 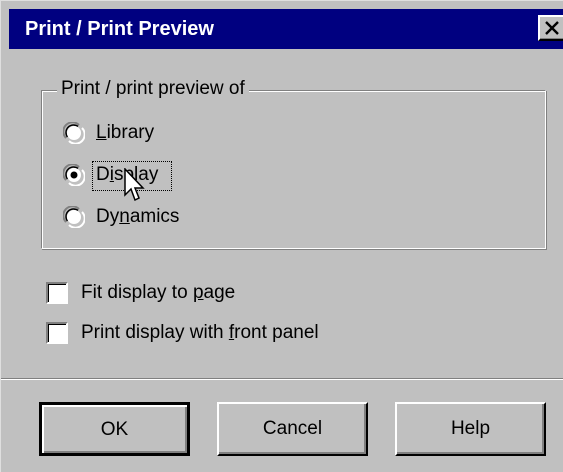 I want to click on radio-library-label: Library, so click(x=125, y=133).